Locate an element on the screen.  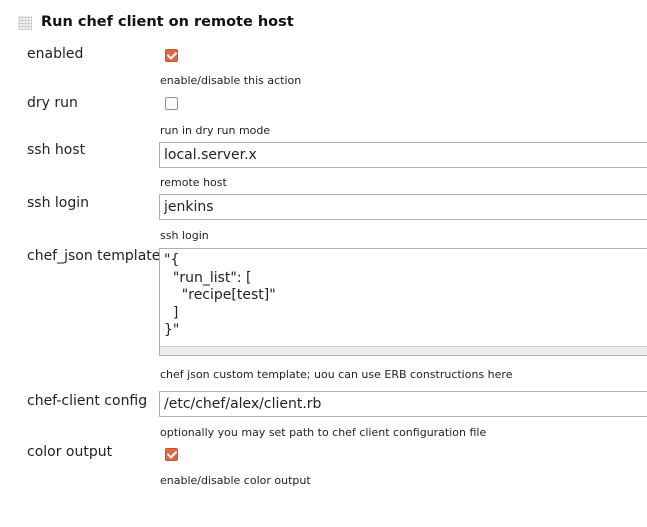
drag-handle-icon is located at coordinates (25, 23).